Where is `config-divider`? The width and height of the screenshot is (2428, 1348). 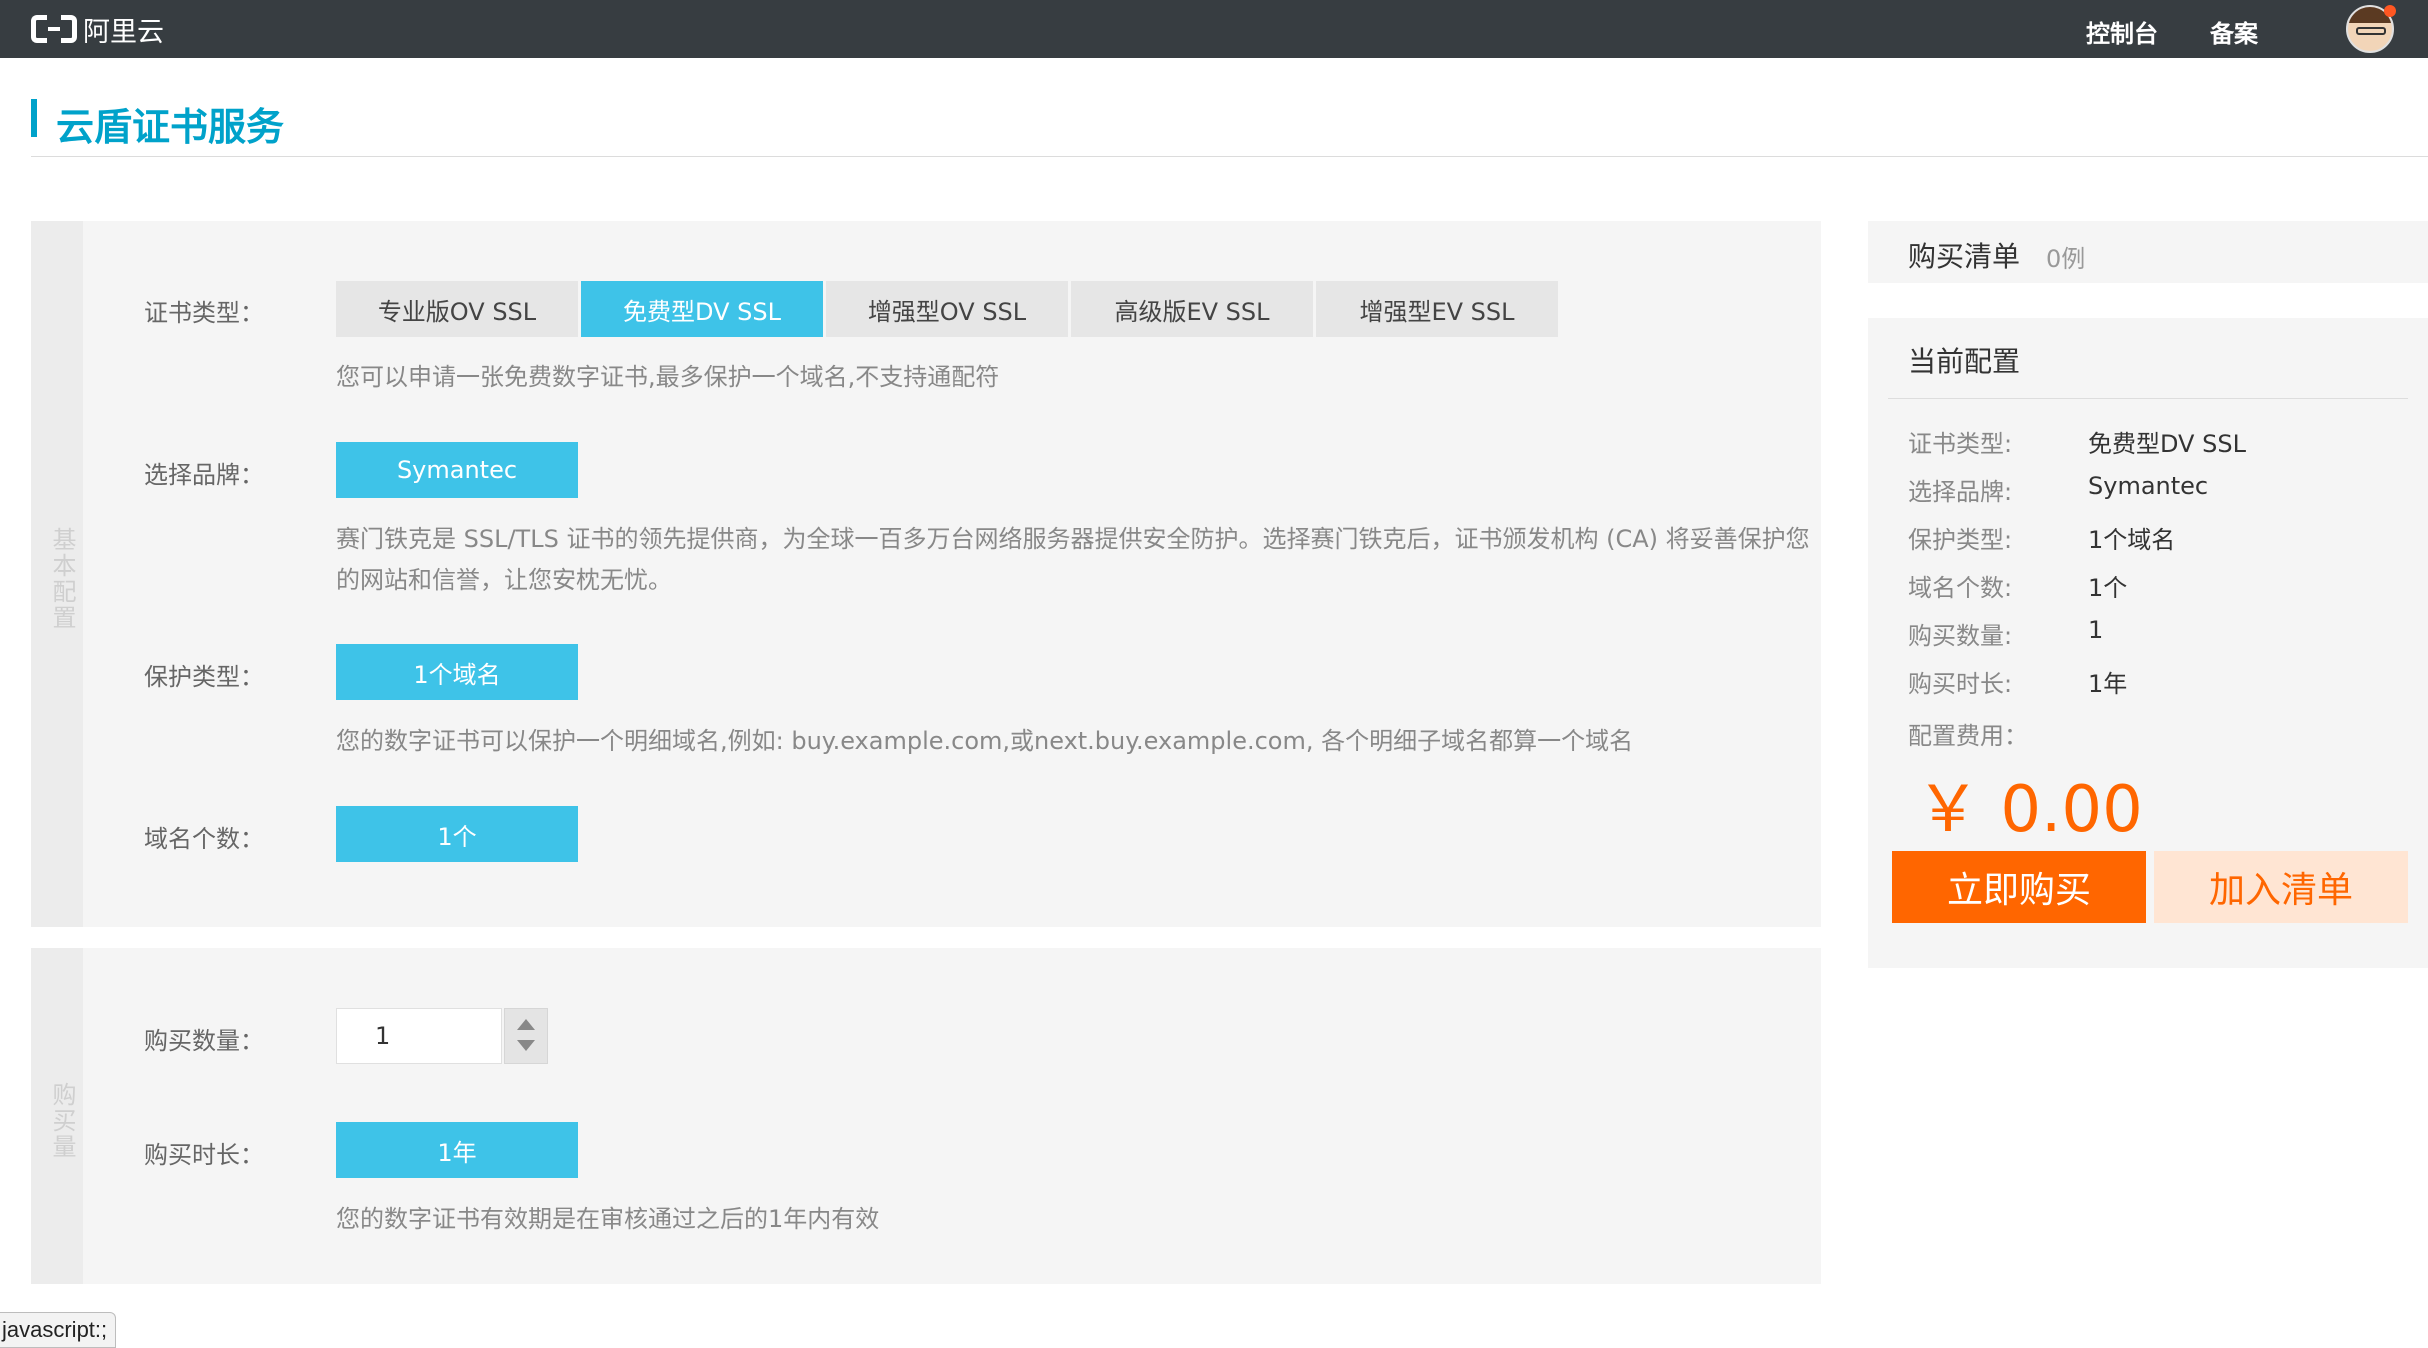 config-divider is located at coordinates (2148, 398).